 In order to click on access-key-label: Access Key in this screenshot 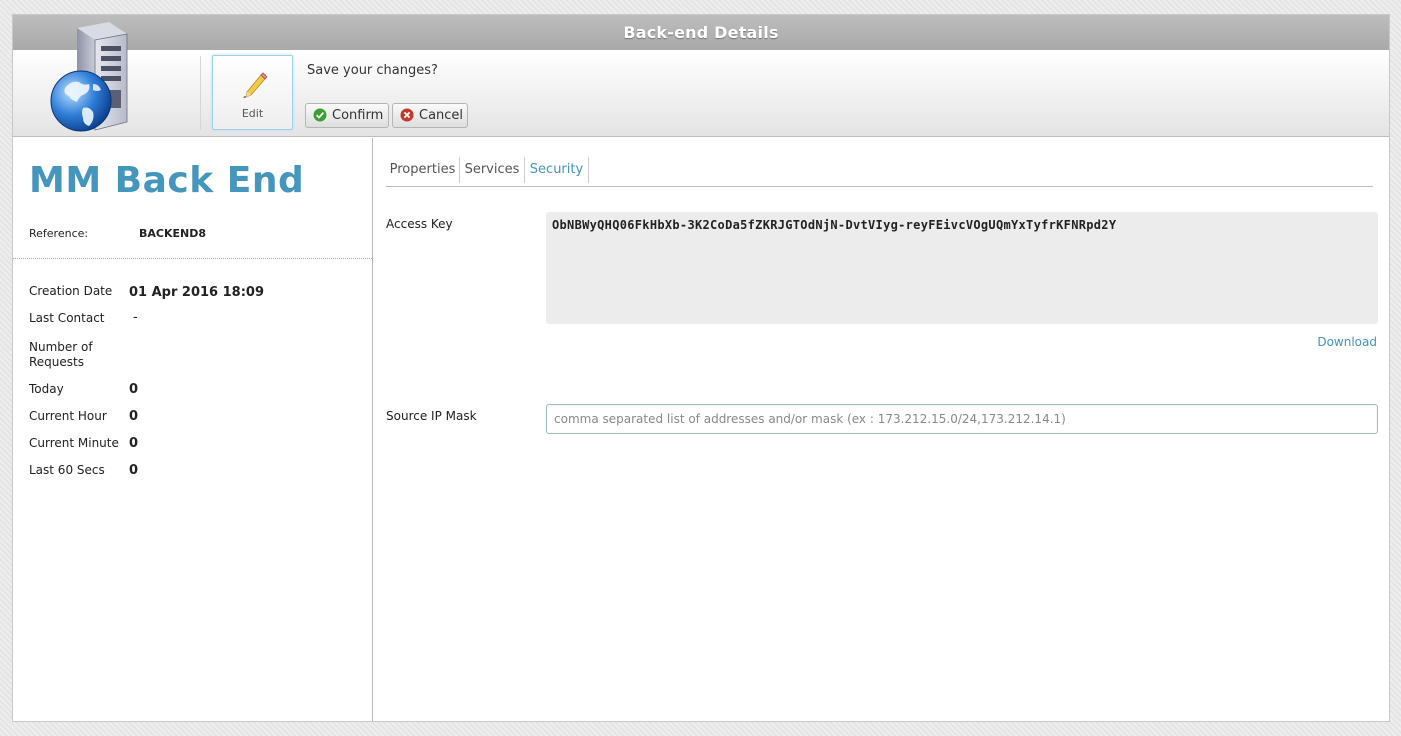, I will do `click(419, 224)`.